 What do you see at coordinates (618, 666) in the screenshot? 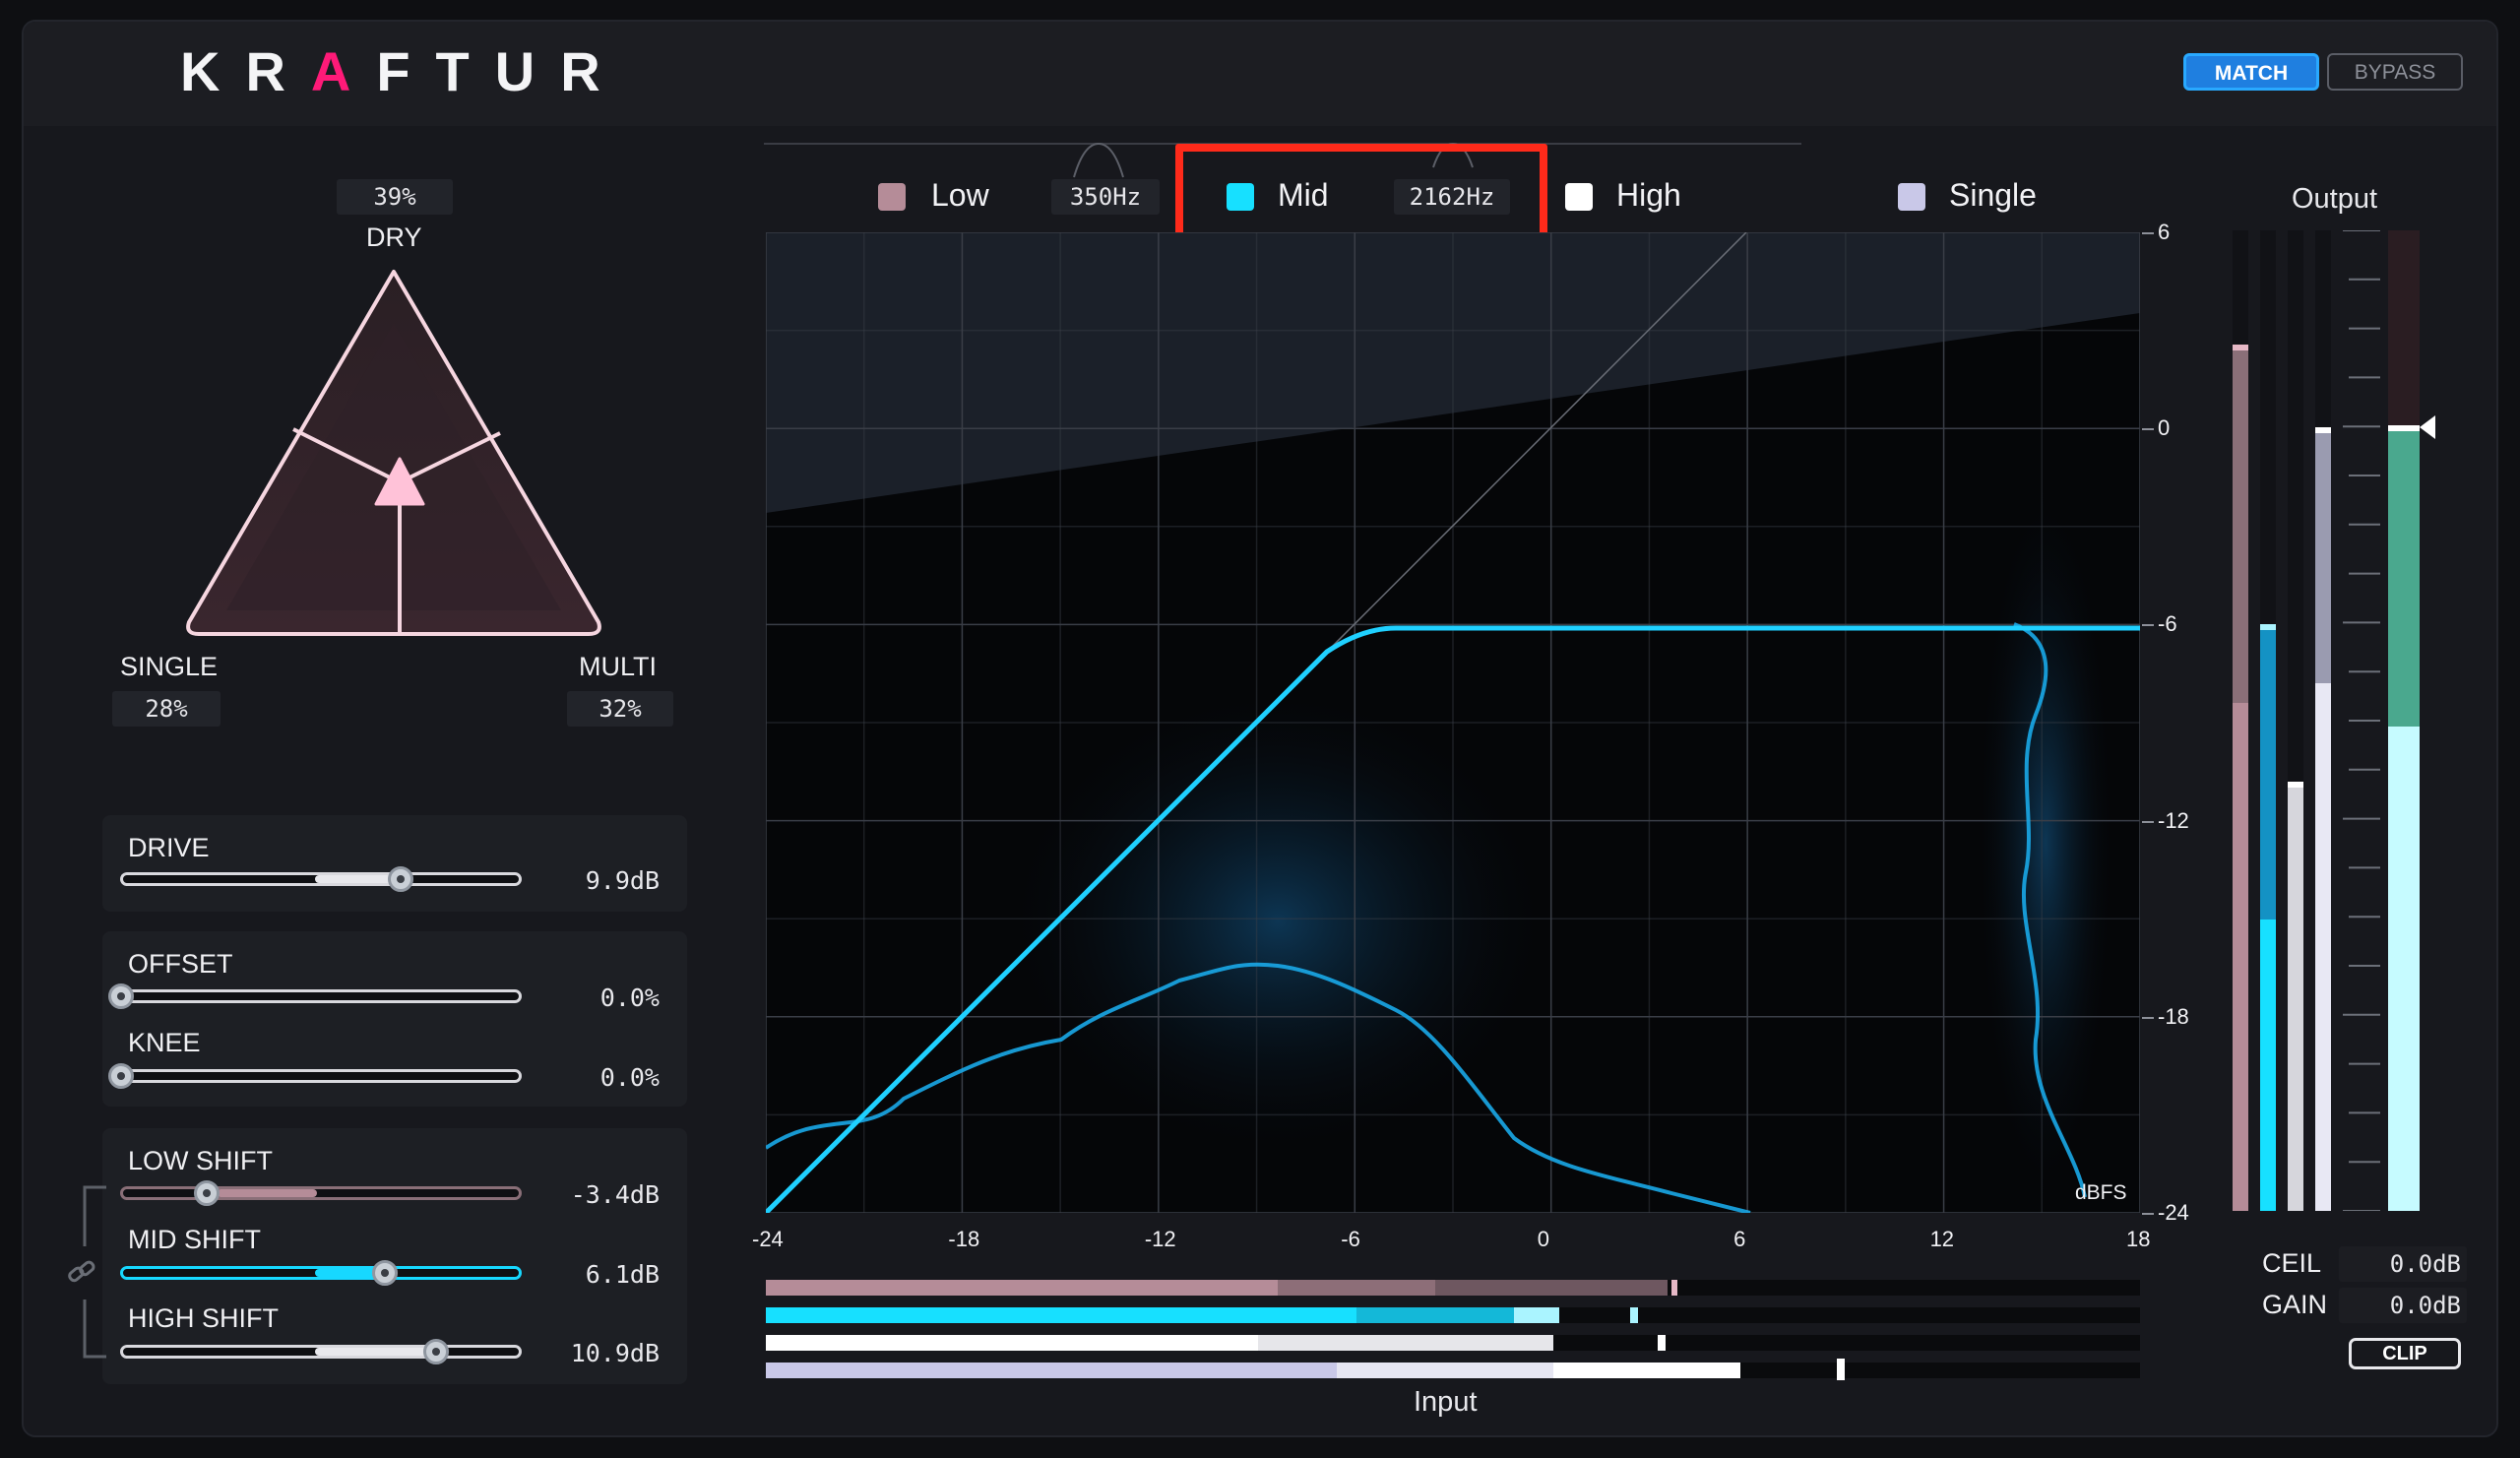
I see `multi-label: MULTI` at bounding box center [618, 666].